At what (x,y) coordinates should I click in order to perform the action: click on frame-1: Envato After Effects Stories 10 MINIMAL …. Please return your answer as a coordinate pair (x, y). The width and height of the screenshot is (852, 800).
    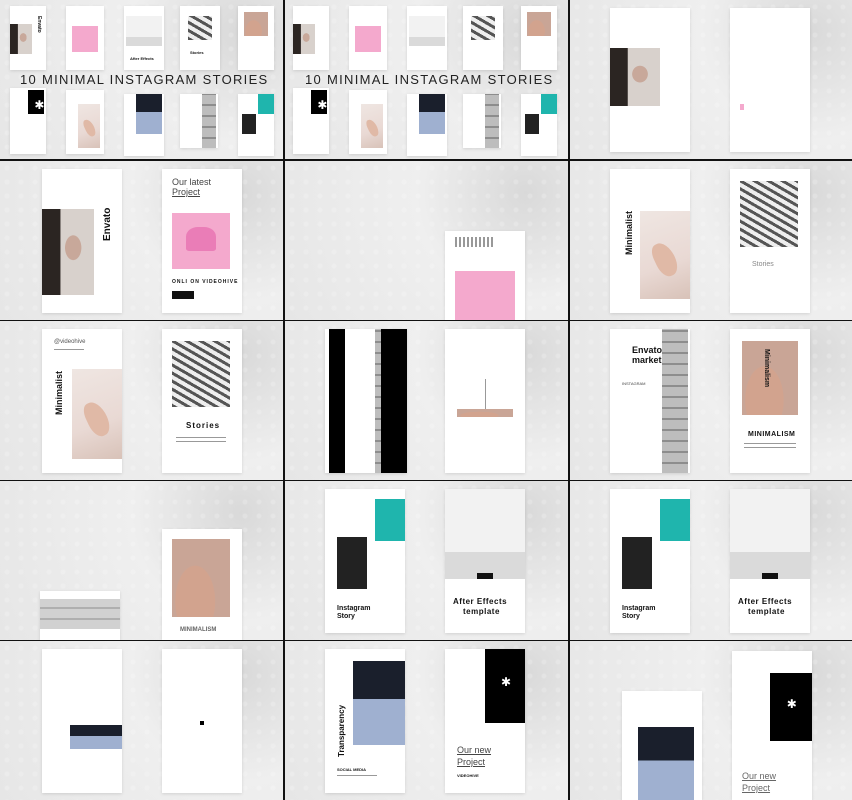
    Looking at the image, I should click on (141, 79).